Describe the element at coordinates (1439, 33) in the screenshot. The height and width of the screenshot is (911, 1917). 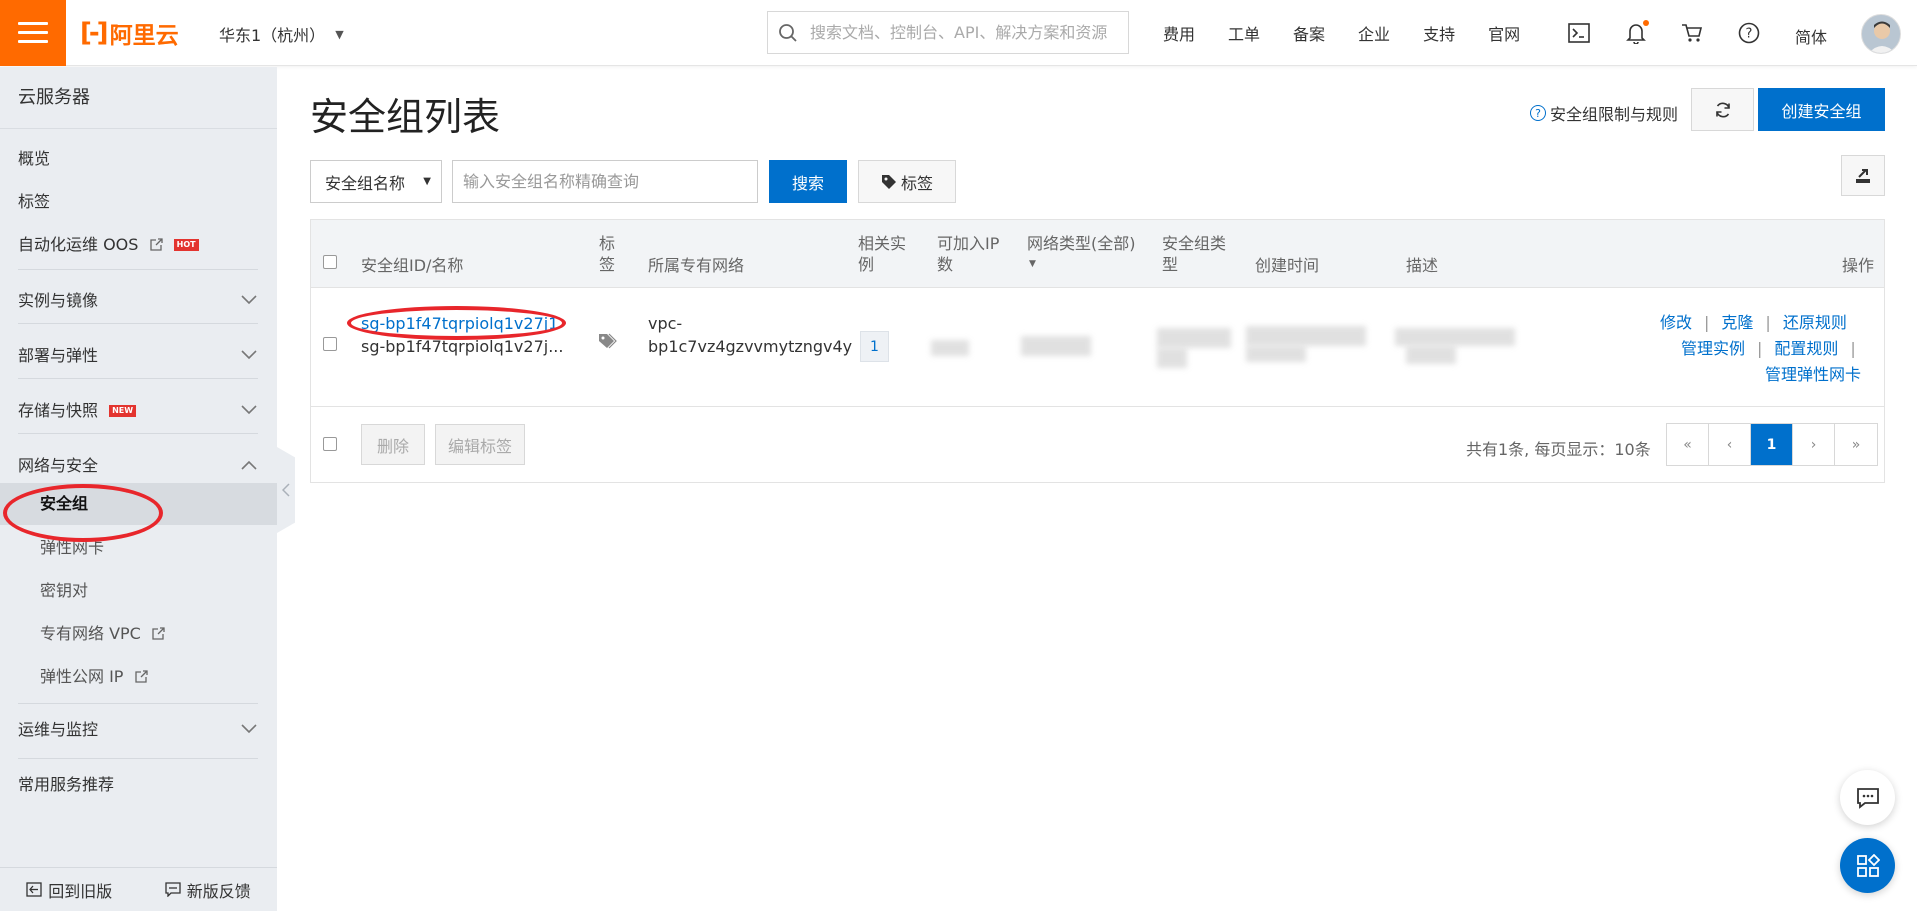
I see `nav-item-support: 支持` at that location.